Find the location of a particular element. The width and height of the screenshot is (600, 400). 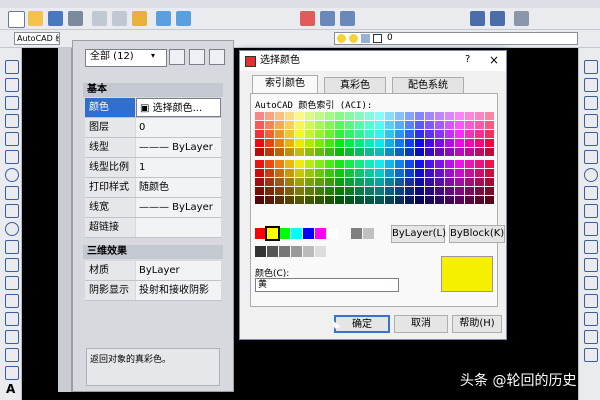

property-row-layer: 图层 0 is located at coordinates (153, 128).